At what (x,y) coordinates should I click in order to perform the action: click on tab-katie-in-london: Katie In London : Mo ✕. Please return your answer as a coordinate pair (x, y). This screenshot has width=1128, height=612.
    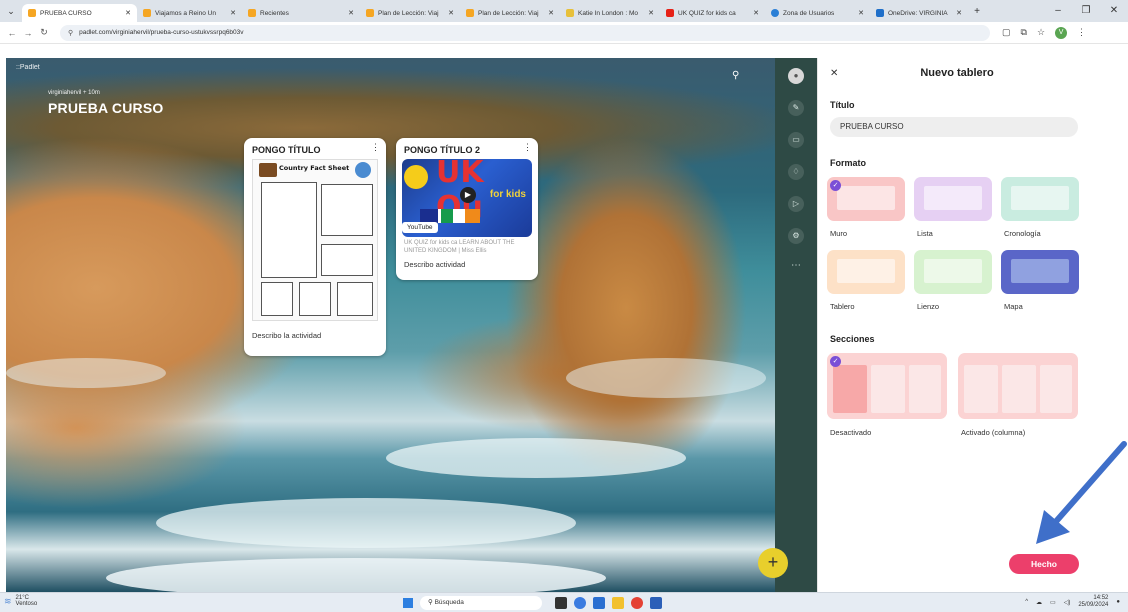
    Looking at the image, I should click on (610, 13).